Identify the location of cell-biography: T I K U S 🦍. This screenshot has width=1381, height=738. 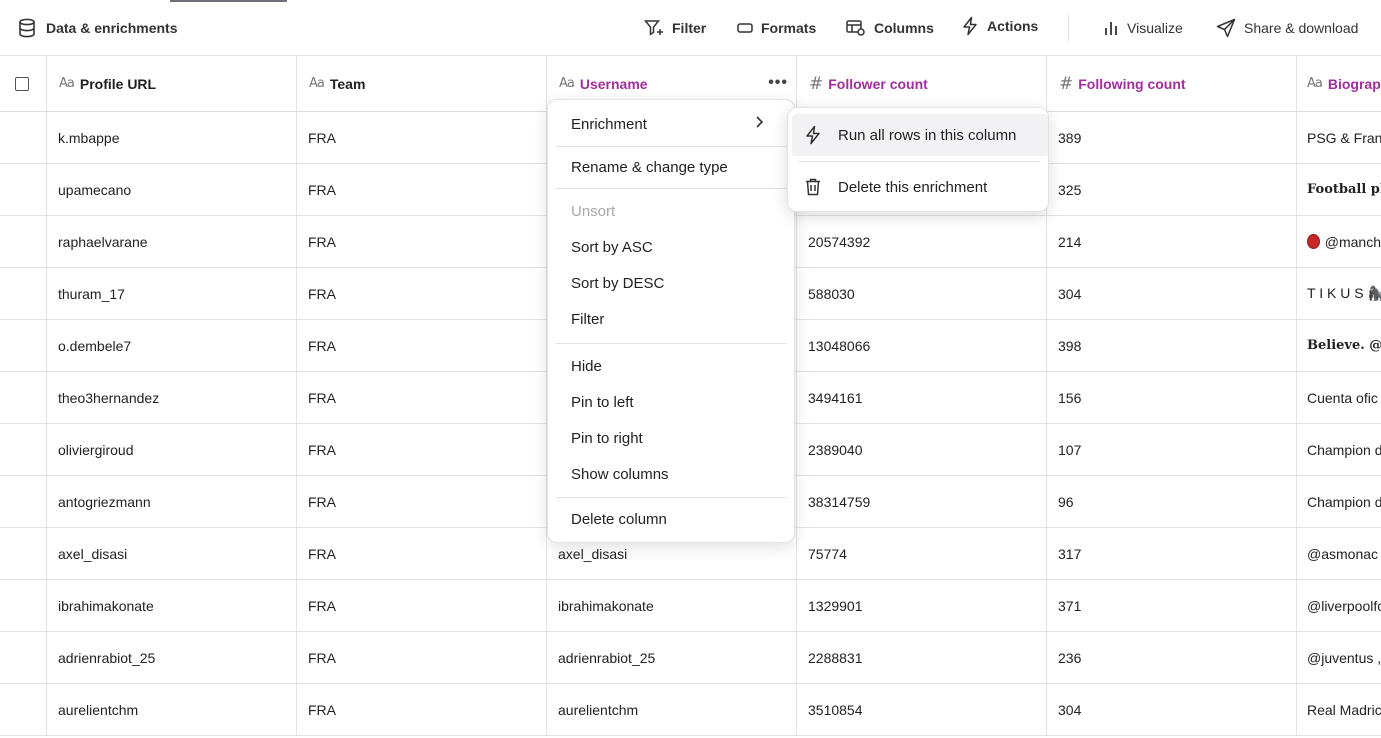
(1339, 293).